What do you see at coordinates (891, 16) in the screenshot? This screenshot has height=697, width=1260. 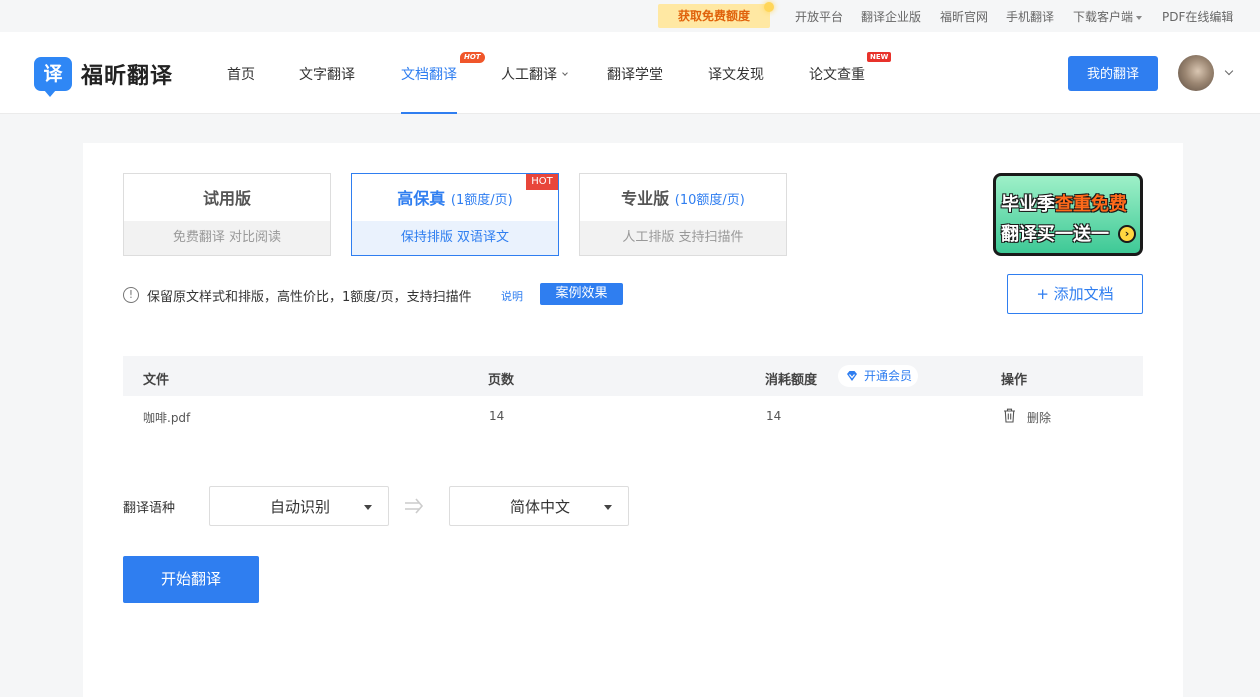 I see `toplink-enterprise: 翻译企业版` at bounding box center [891, 16].